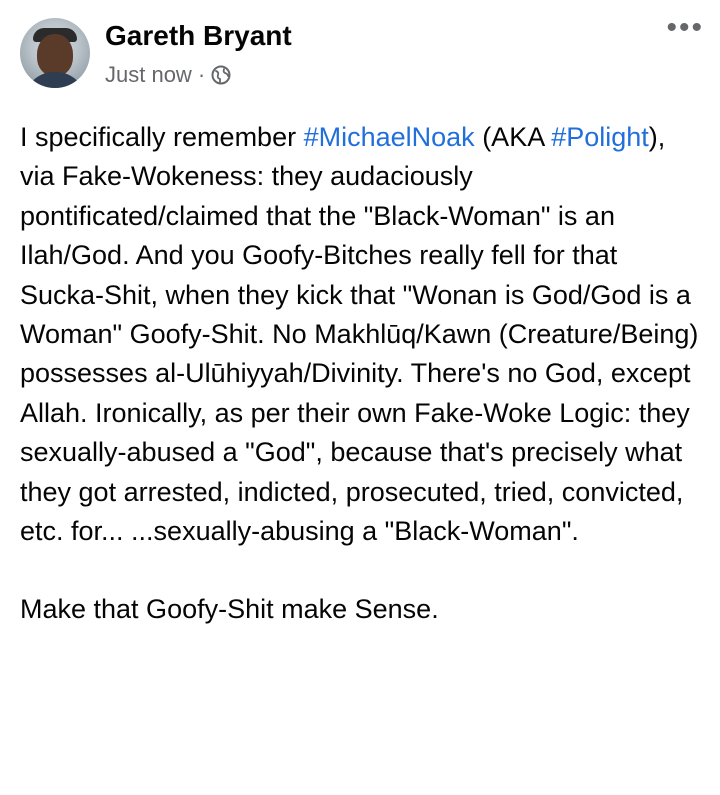 Image resolution: width=720 pixels, height=795 pixels. I want to click on author-name: Gareth Bryant, so click(198, 36).